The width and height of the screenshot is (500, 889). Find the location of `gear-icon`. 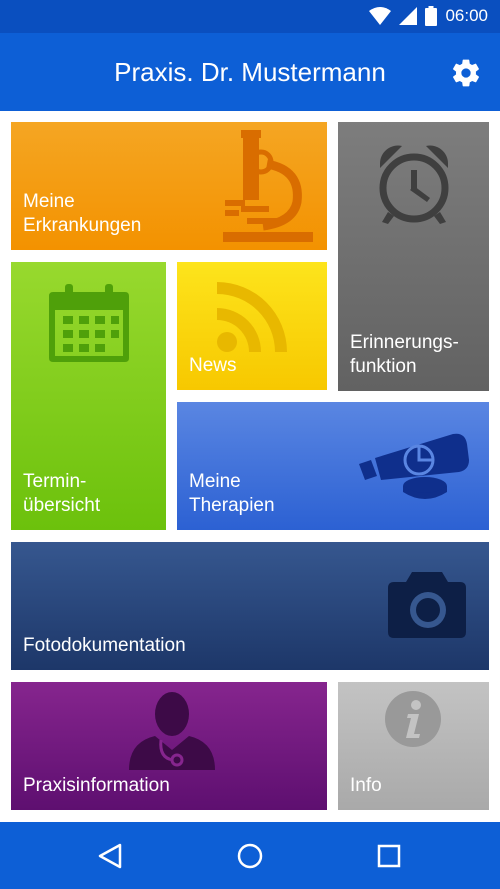

gear-icon is located at coordinates (466, 73).